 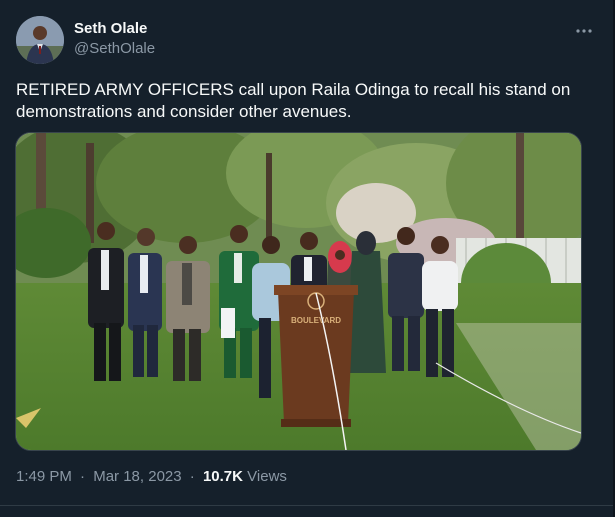 I want to click on avatar-image, so click(x=40, y=40).